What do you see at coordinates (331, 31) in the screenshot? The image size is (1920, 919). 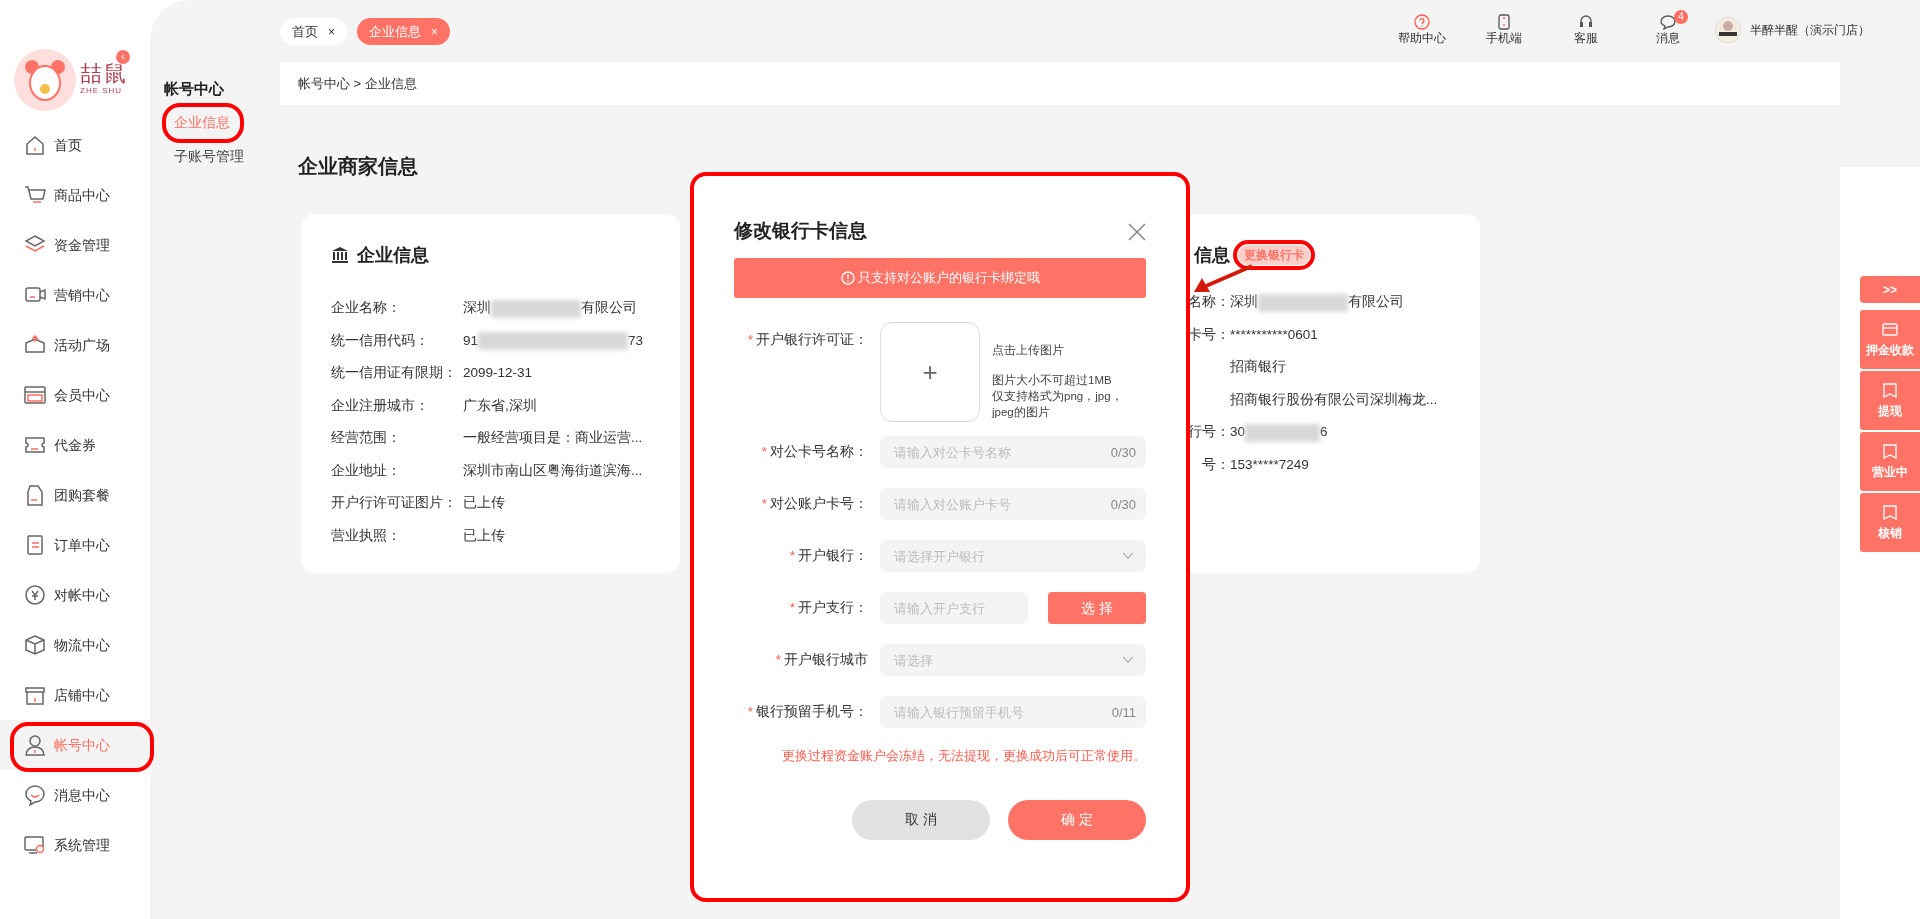 I see `close-icon: ×` at bounding box center [331, 31].